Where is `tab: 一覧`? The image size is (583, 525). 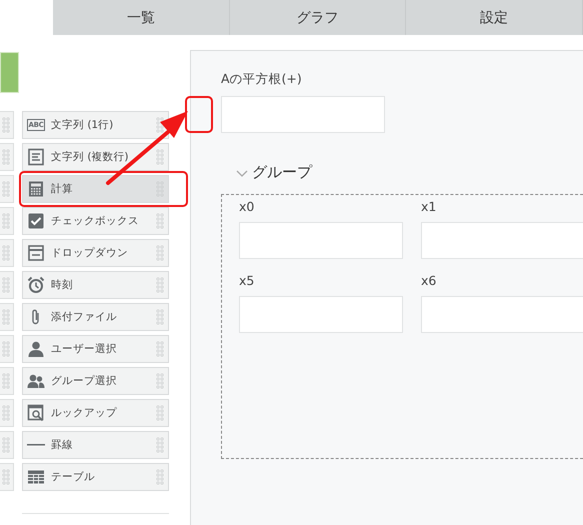
tab: 一覧 is located at coordinates (141, 17).